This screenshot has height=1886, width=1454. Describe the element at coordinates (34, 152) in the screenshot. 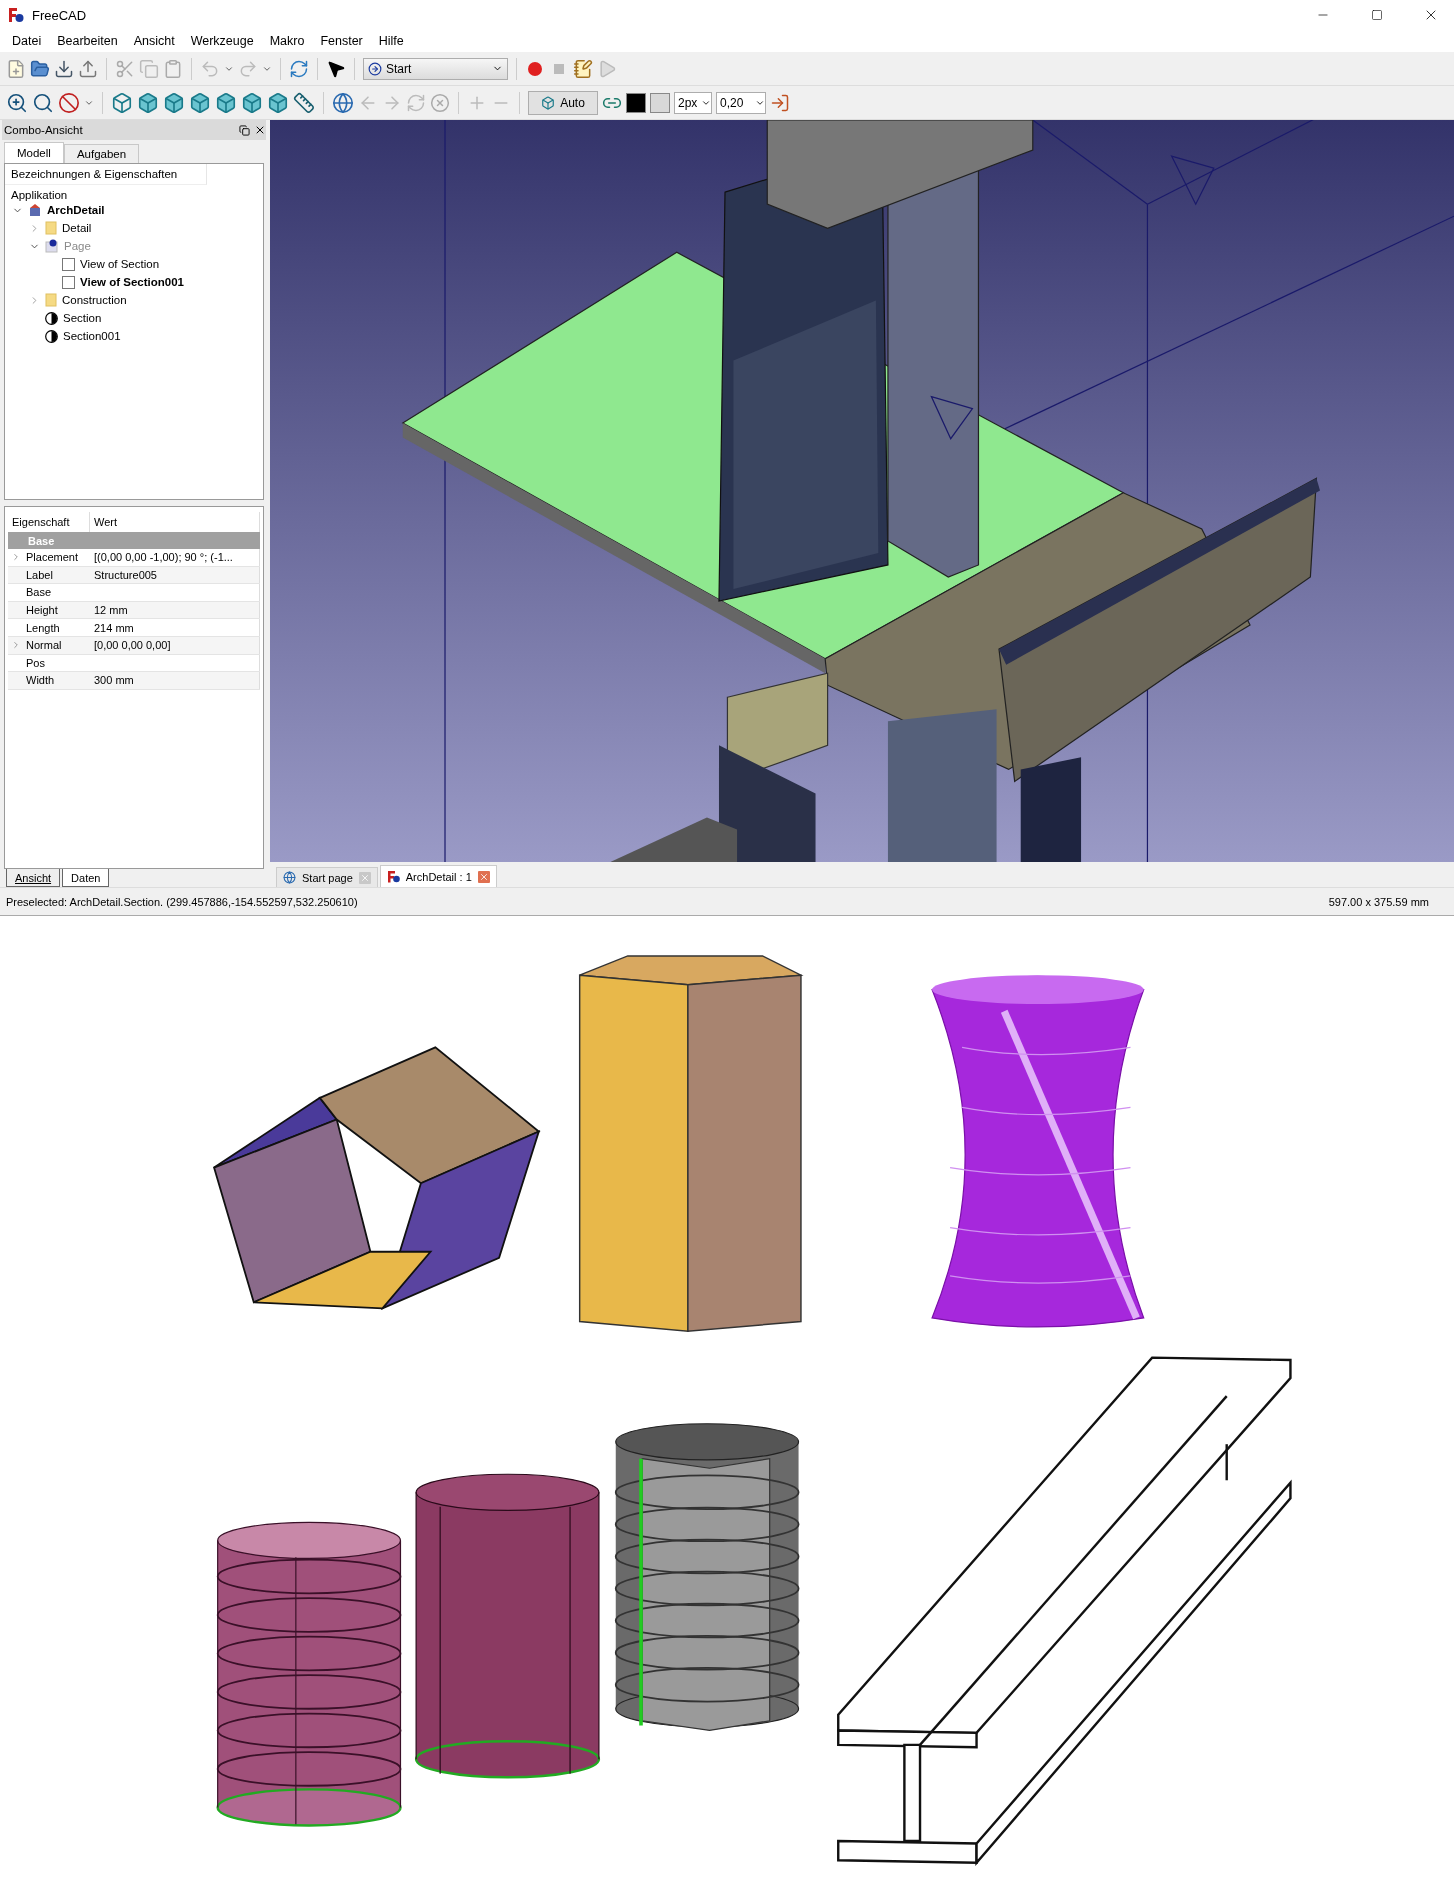

I see `panel-tab: Modell` at that location.